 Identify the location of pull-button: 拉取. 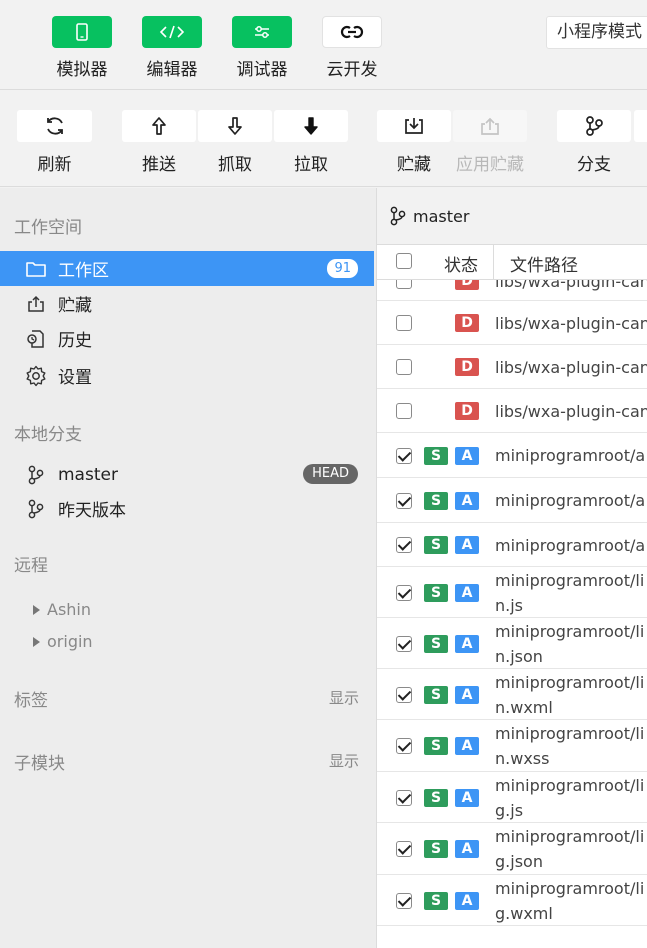
(311, 142).